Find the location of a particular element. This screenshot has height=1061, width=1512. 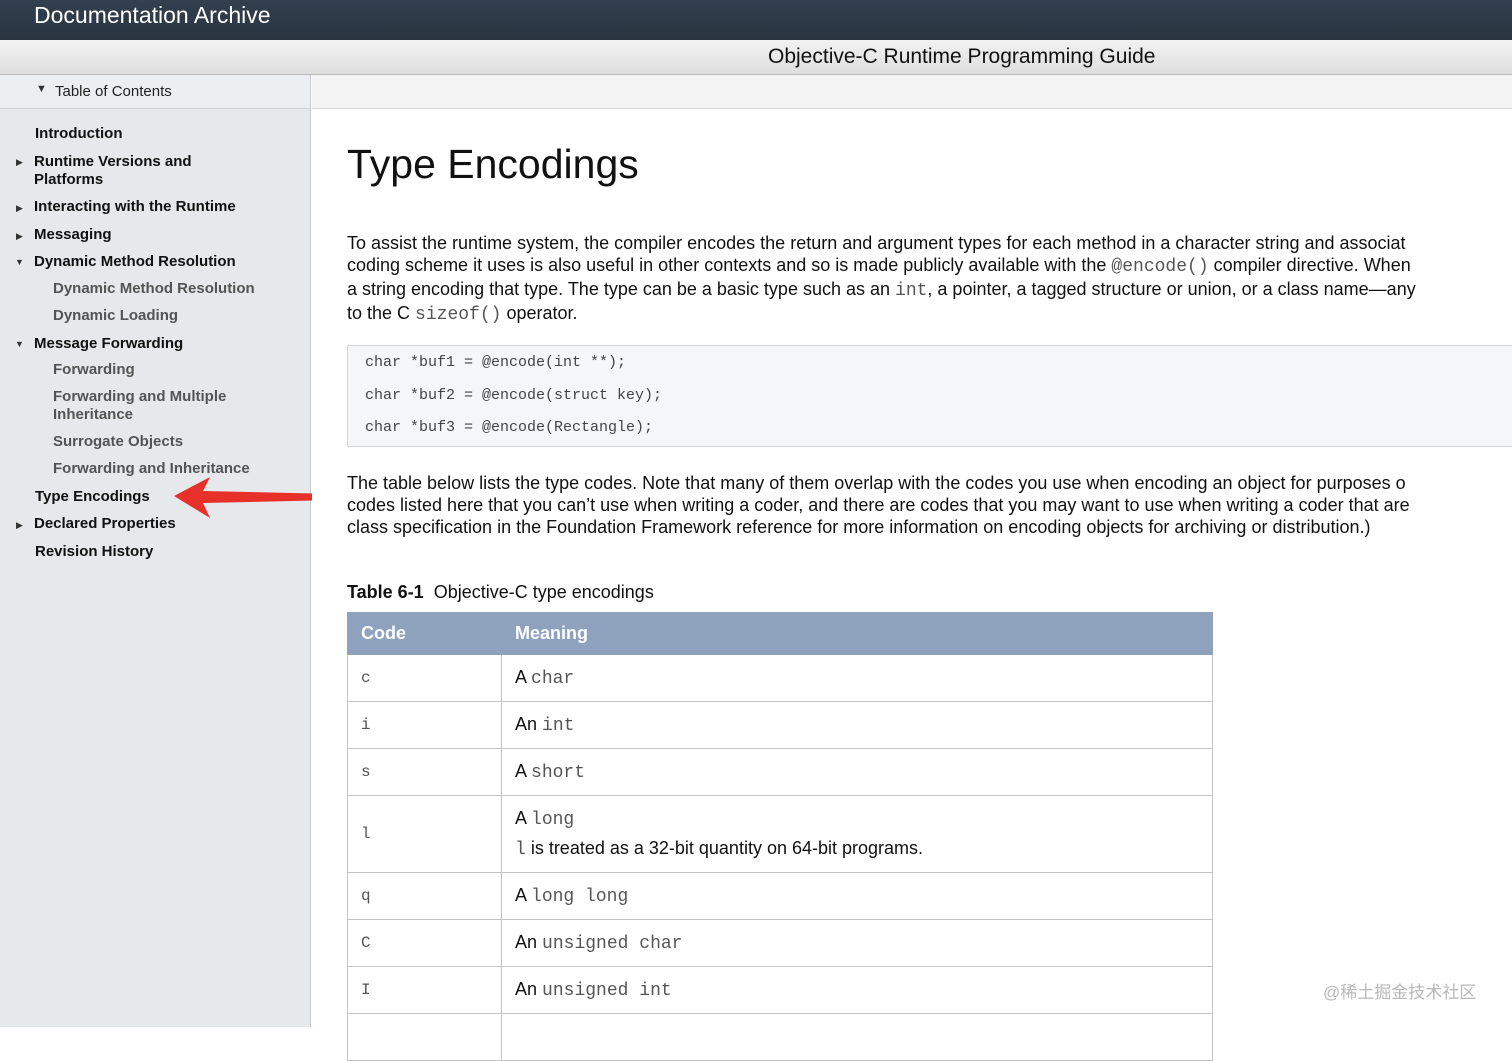

table-row: s A short is located at coordinates (780, 772).